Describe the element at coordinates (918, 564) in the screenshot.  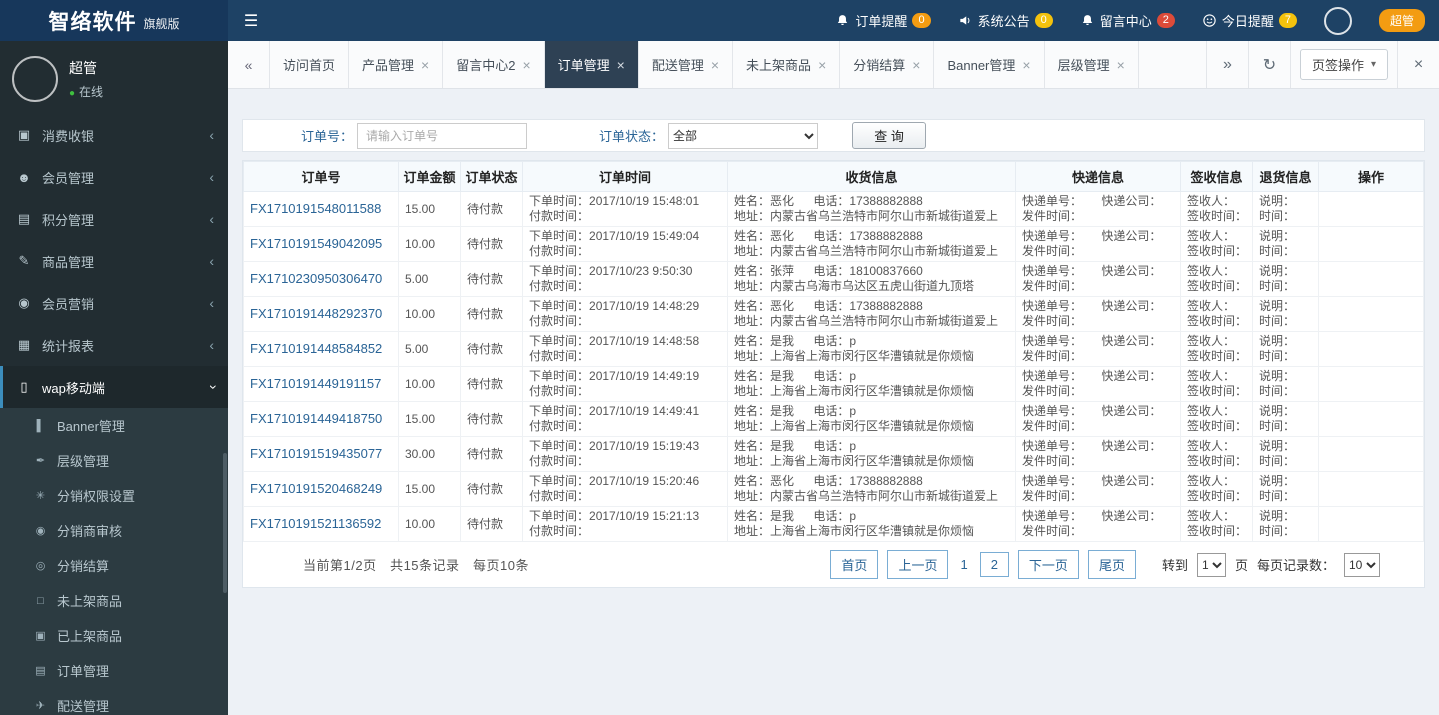
I see `prev-page-button: 上一页` at that location.